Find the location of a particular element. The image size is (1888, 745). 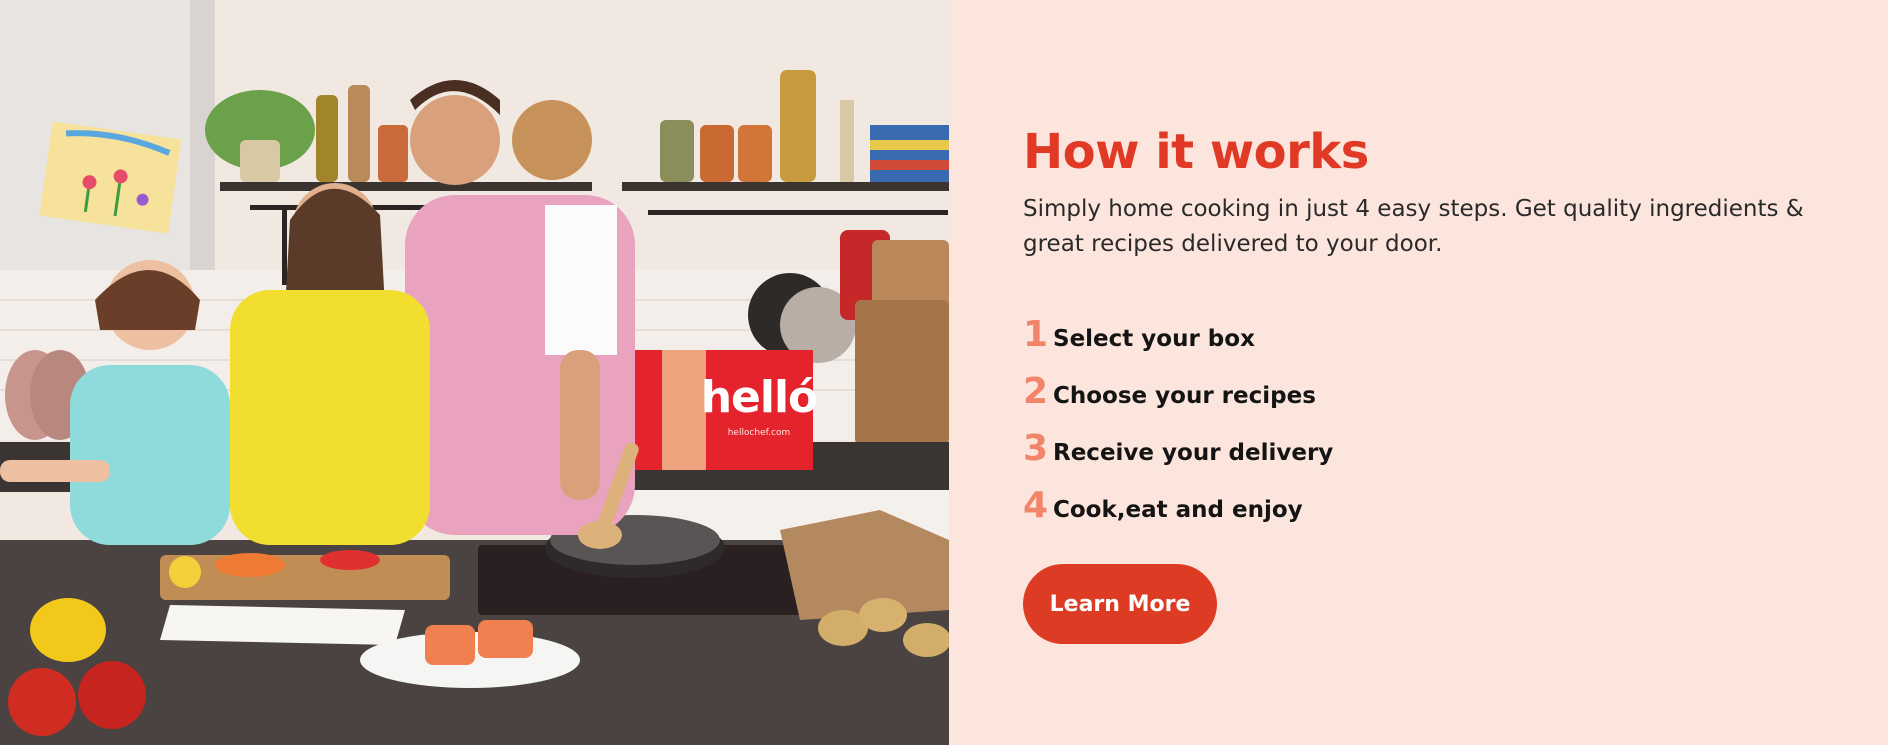

step-number: 2 is located at coordinates (1036, 391).